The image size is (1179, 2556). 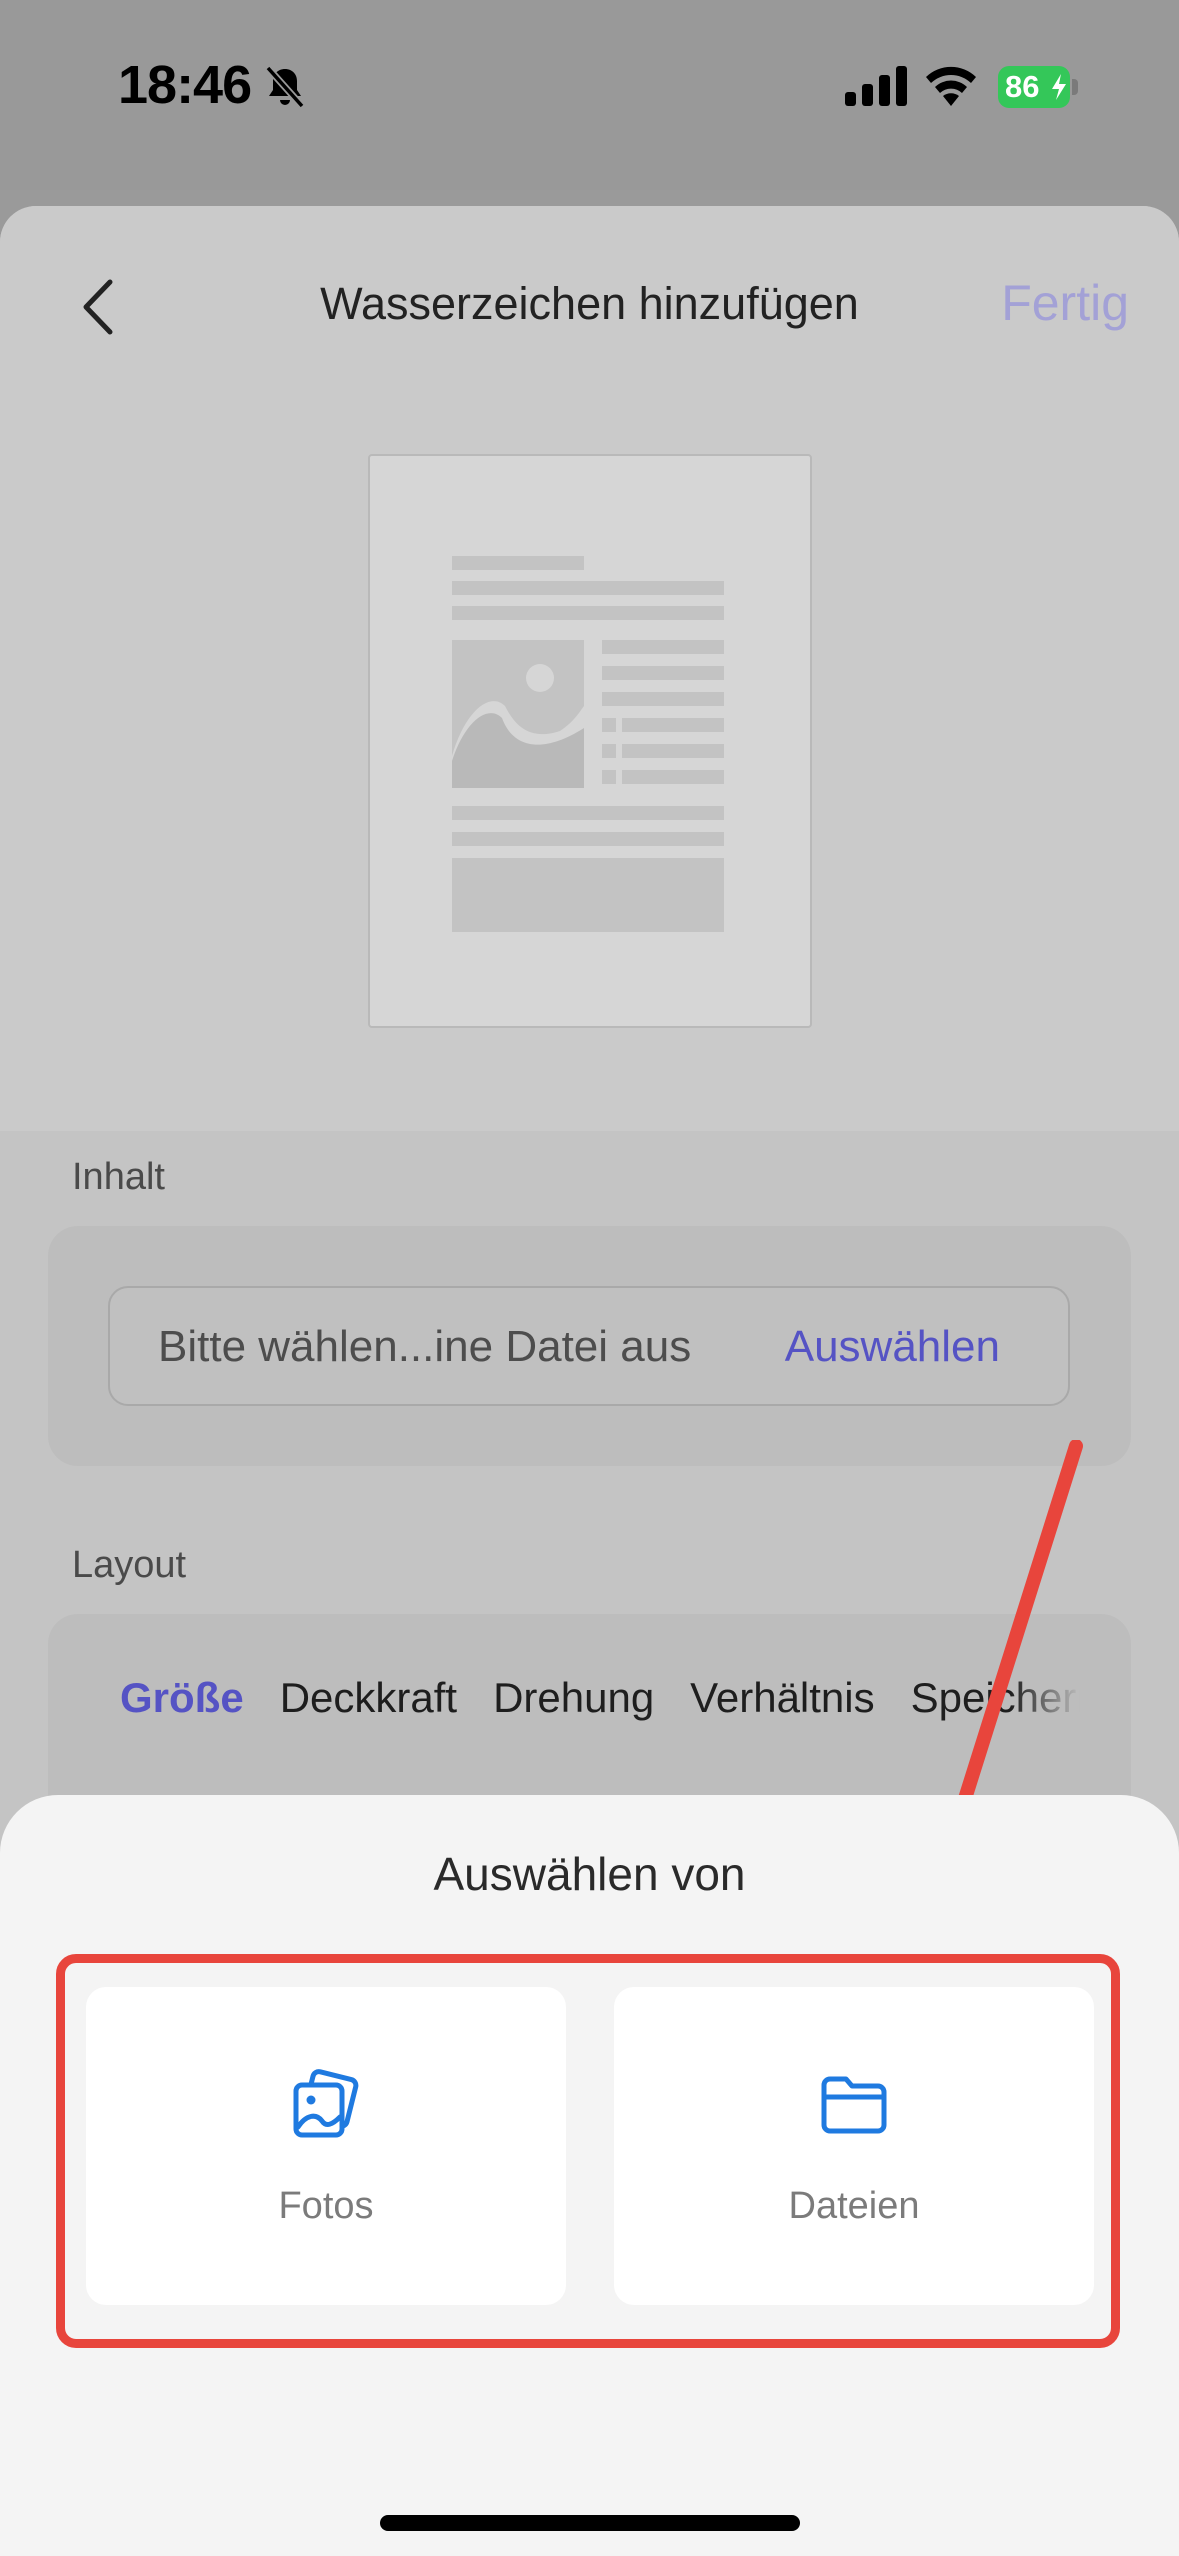 I want to click on battery-cap, so click(x=1075, y=87).